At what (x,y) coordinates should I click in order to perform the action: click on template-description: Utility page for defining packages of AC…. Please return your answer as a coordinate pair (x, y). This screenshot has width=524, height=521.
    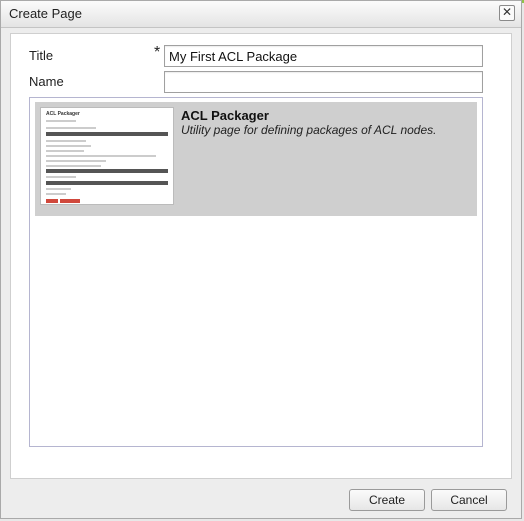
    Looking at the image, I should click on (309, 130).